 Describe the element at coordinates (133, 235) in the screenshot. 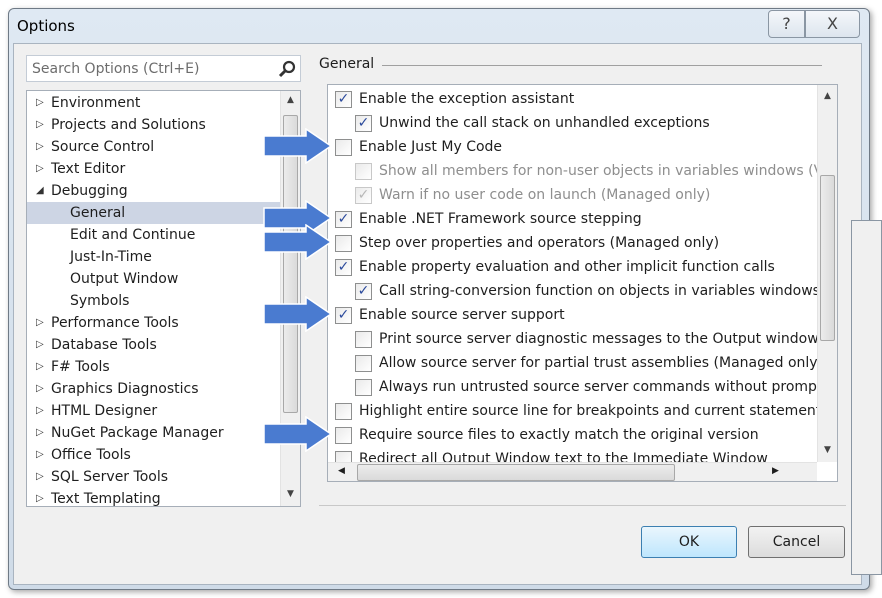

I see `tree-item-label: Edit and Continue` at that location.